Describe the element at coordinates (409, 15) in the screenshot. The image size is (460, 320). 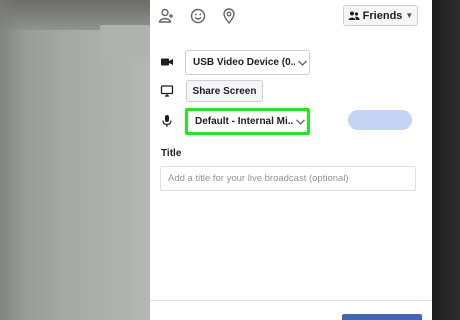
I see `caret-down-icon: ▼` at that location.